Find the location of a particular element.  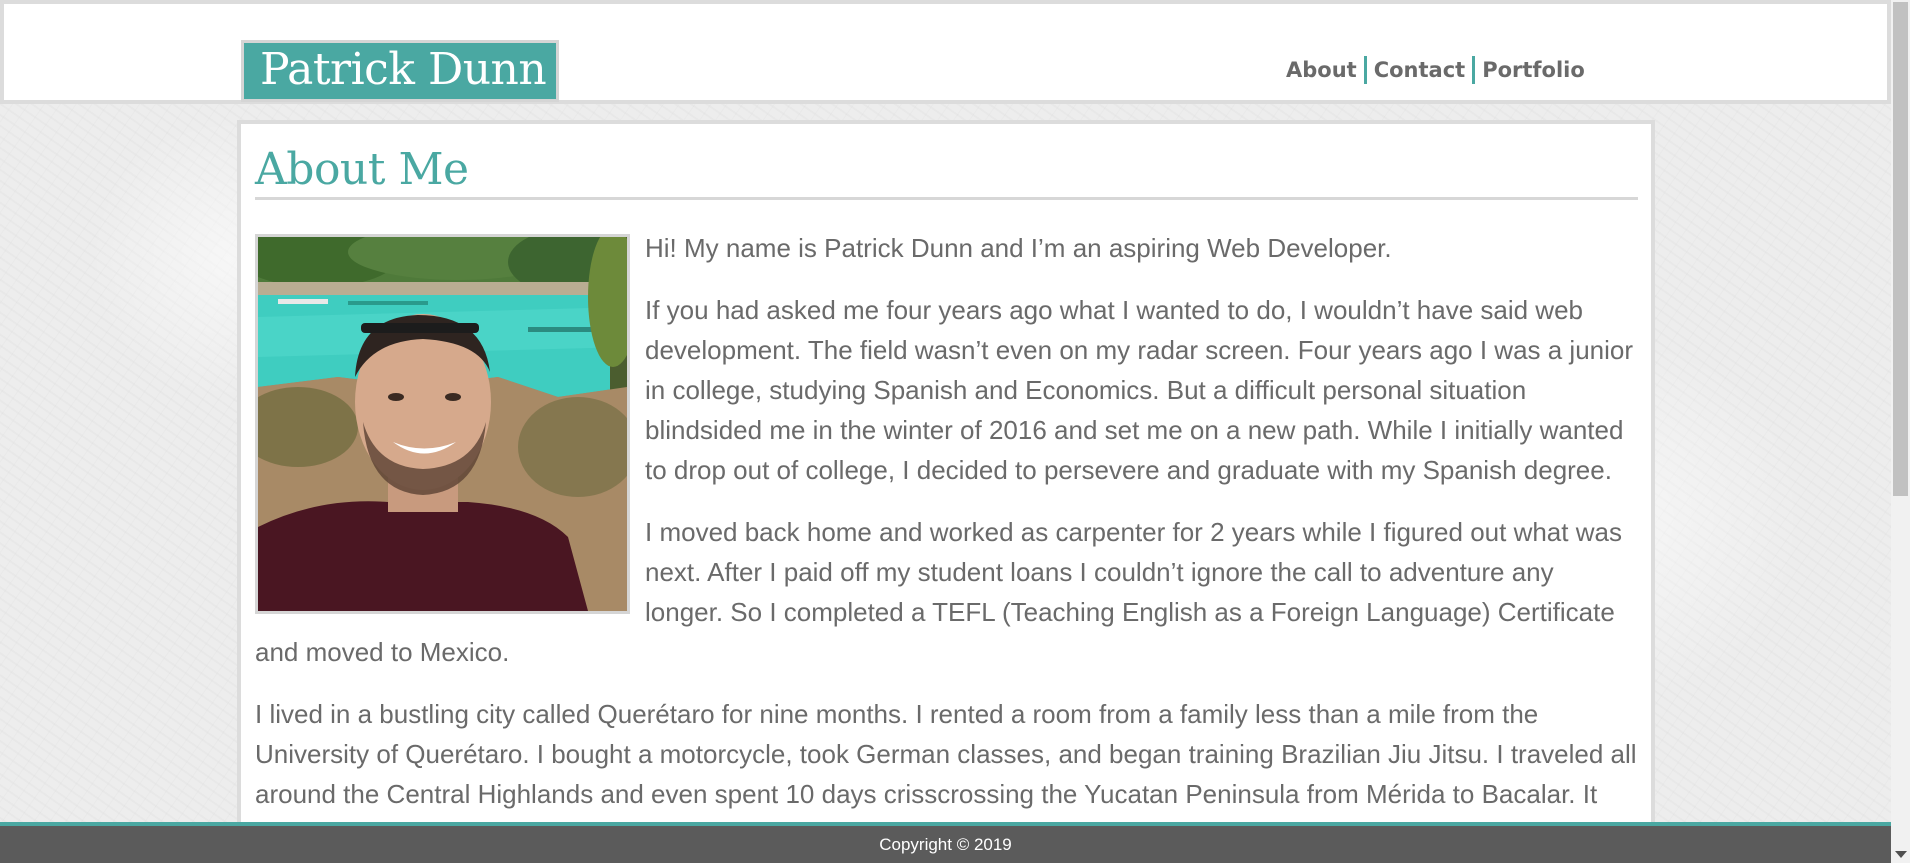

scrollbar-thumb is located at coordinates (1900, 249).